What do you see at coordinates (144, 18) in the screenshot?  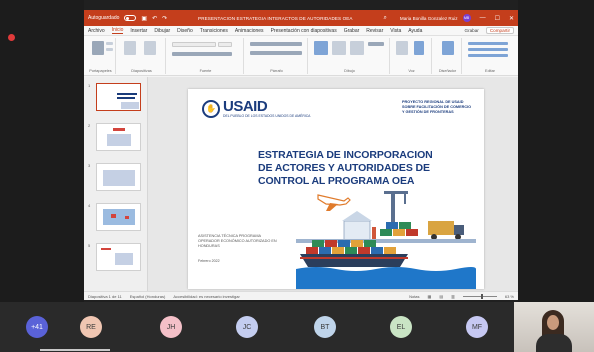 I see `save-icon: ▣` at bounding box center [144, 18].